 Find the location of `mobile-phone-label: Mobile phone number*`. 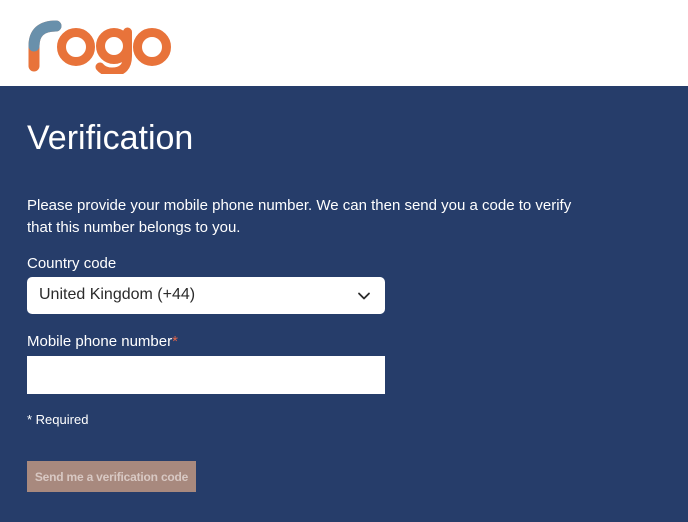

mobile-phone-label: Mobile phone number* is located at coordinates (102, 342).